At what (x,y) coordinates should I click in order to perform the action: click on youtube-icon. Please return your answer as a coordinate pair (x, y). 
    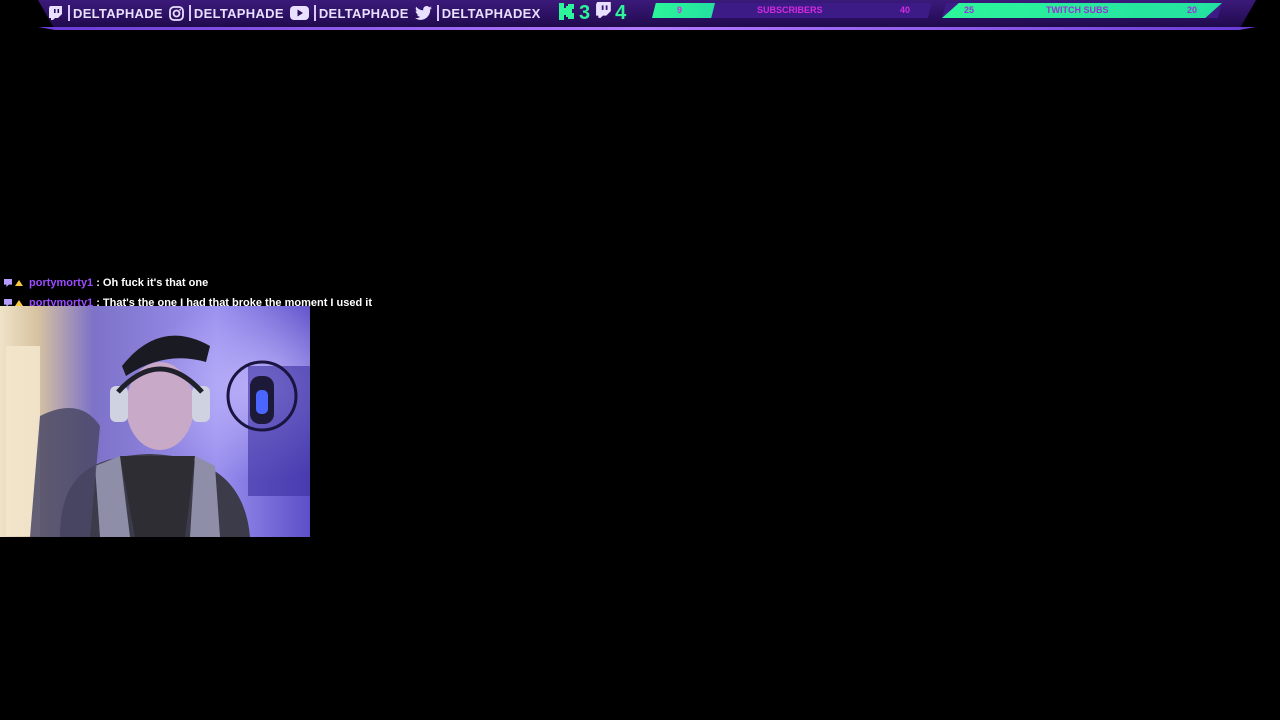
    Looking at the image, I should click on (300, 13).